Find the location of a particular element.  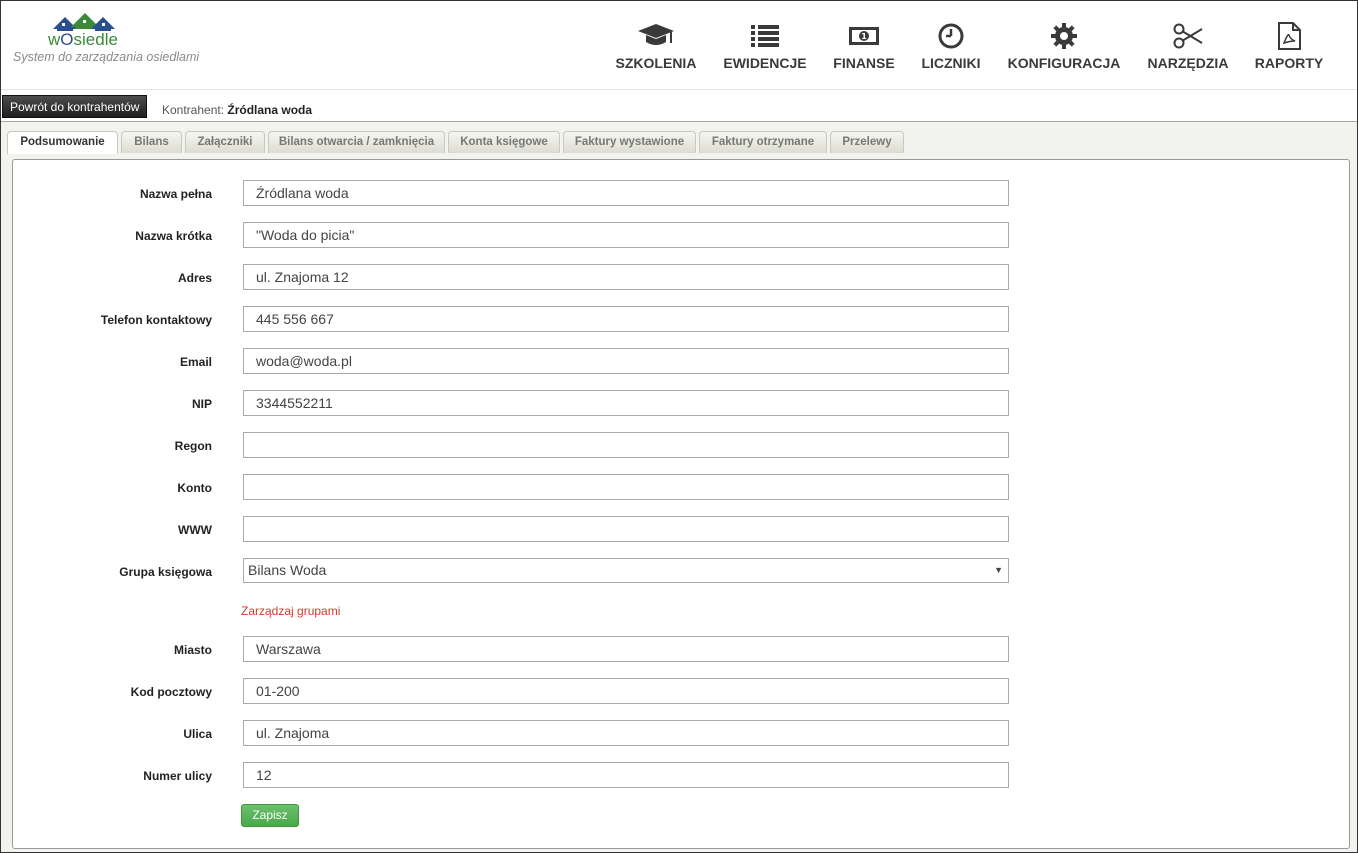

tab-zalaczniki: Załączniki is located at coordinates (225, 142).